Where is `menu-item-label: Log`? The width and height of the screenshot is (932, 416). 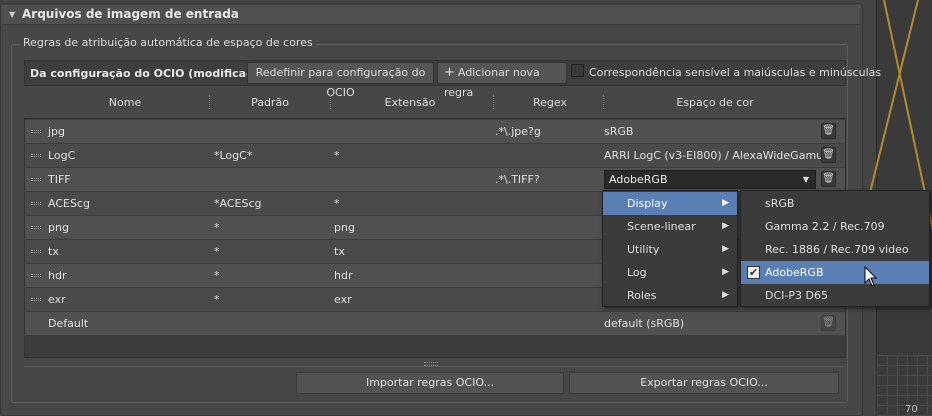 menu-item-label: Log is located at coordinates (637, 272).